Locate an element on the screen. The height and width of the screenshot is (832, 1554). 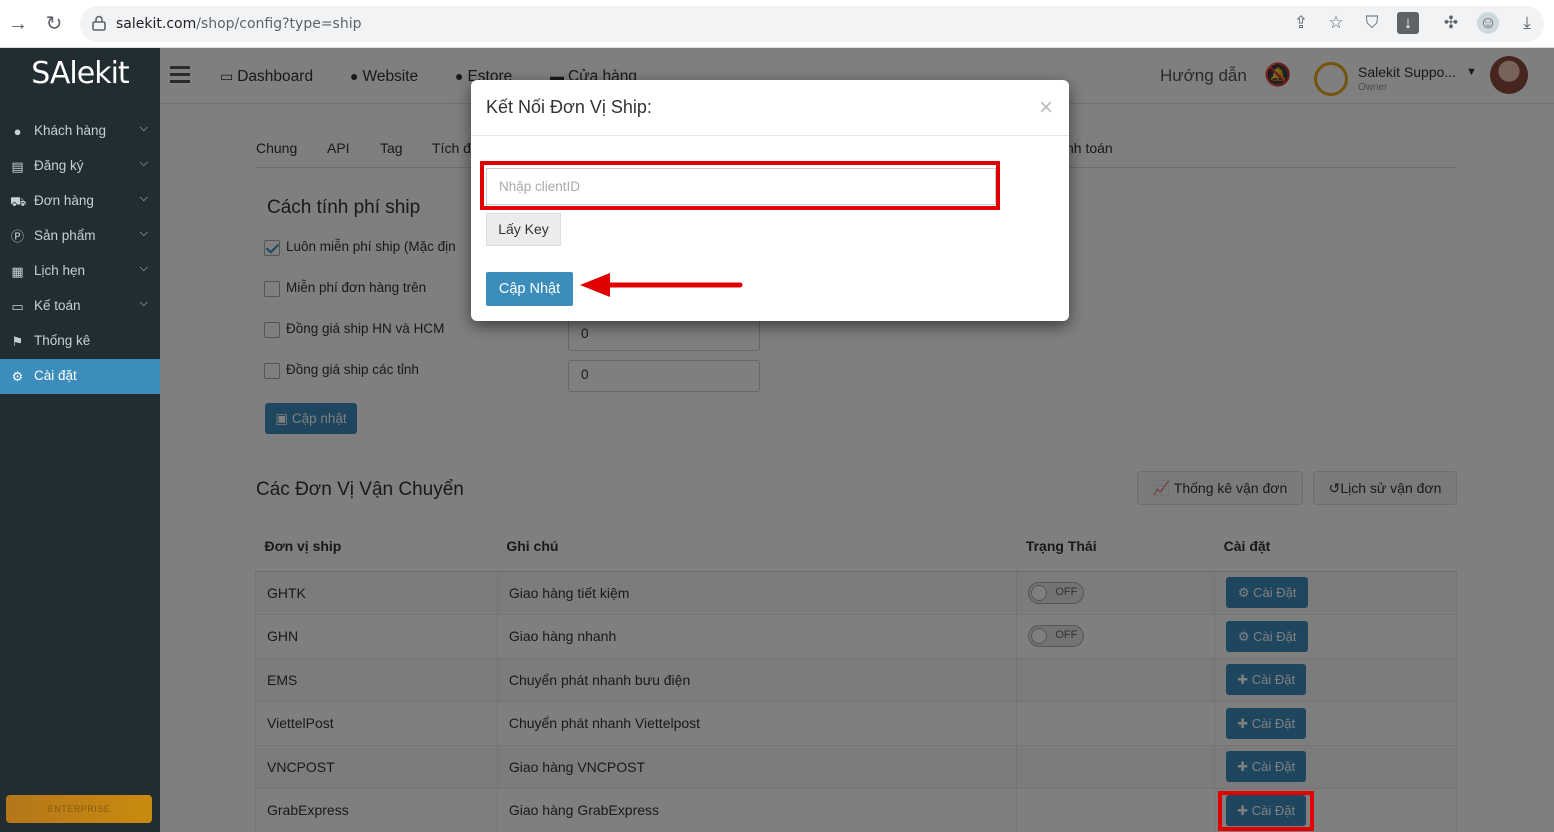
puzzle-icon: ✣ is located at coordinates (1451, 23).